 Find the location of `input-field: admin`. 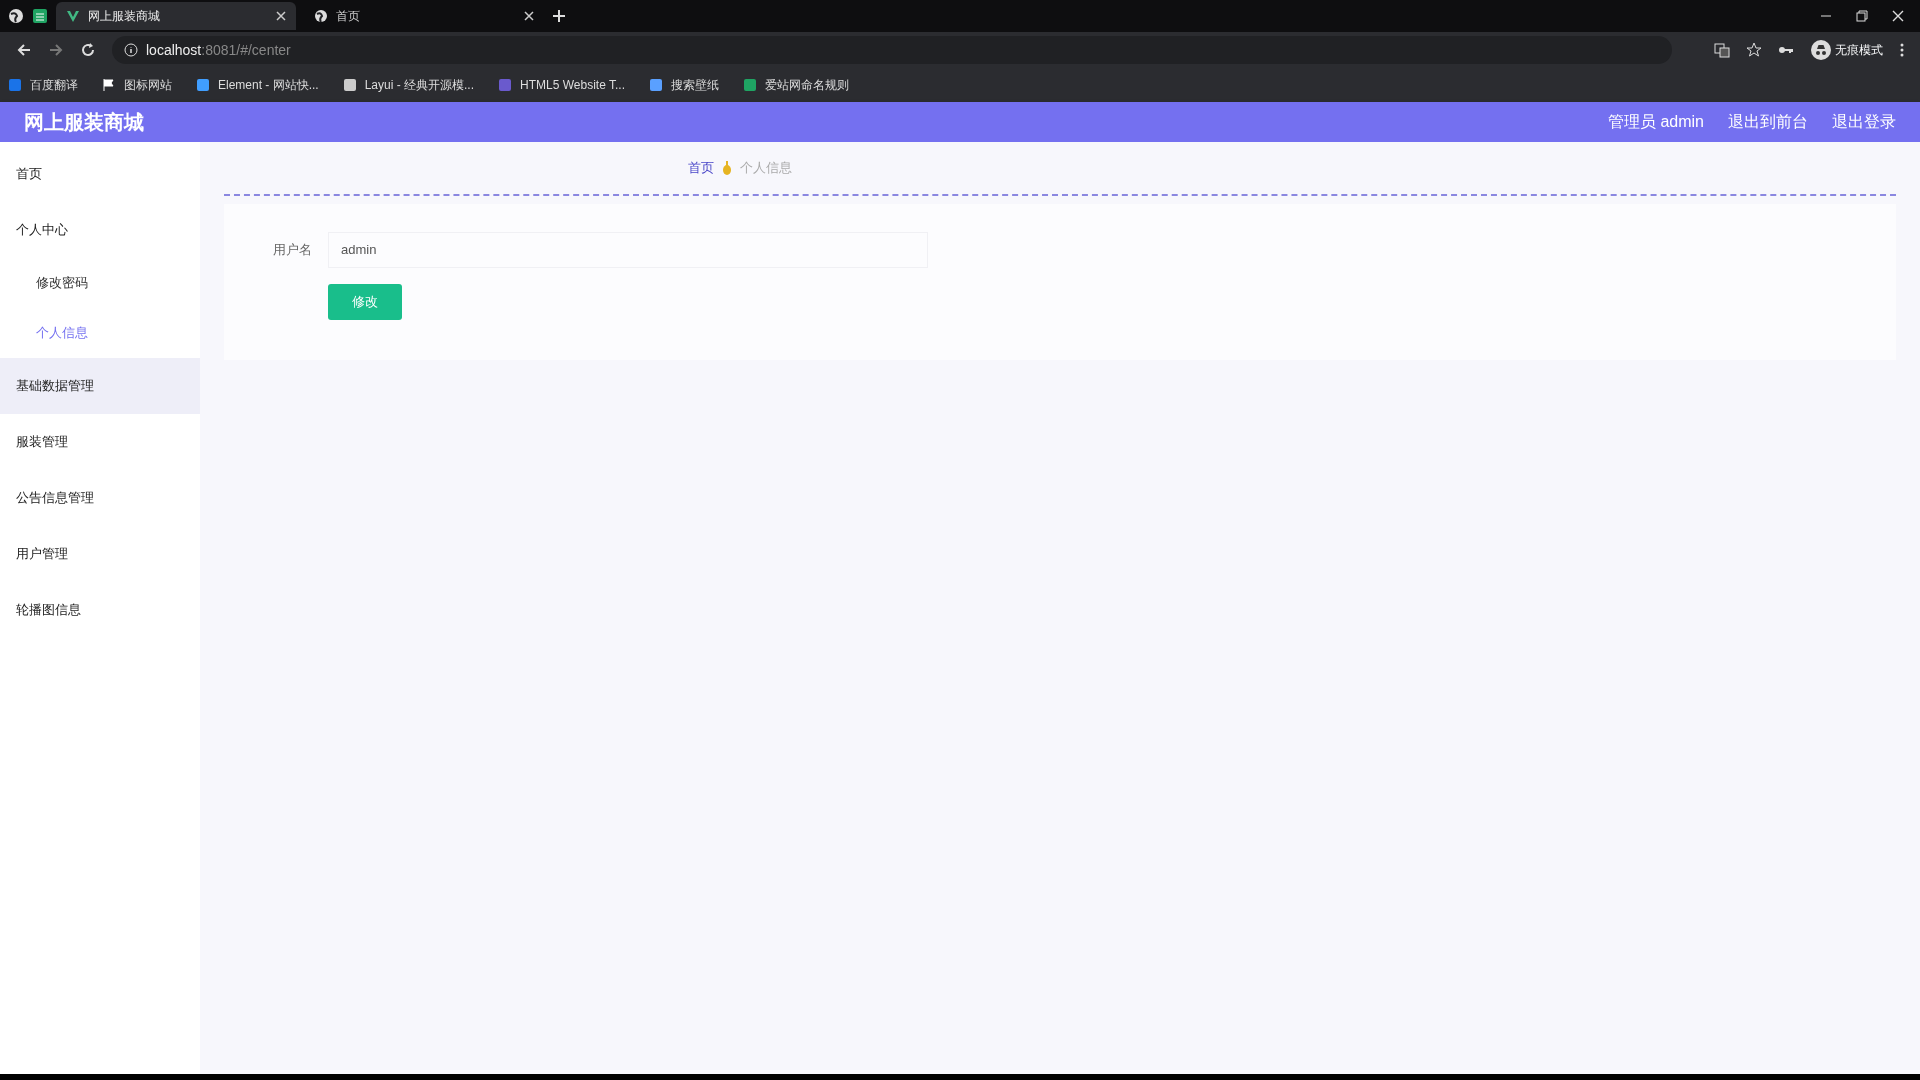

input-field: admin is located at coordinates (628, 249).